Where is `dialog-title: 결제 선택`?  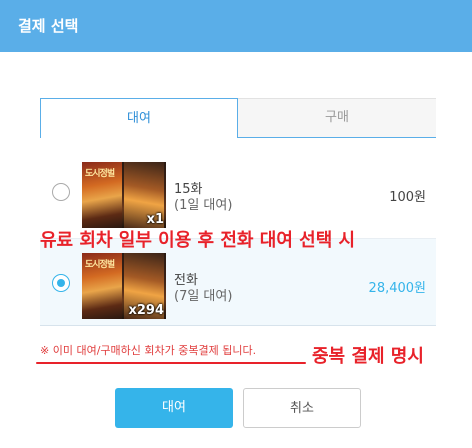
dialog-title: 결제 선택 is located at coordinates (48, 26).